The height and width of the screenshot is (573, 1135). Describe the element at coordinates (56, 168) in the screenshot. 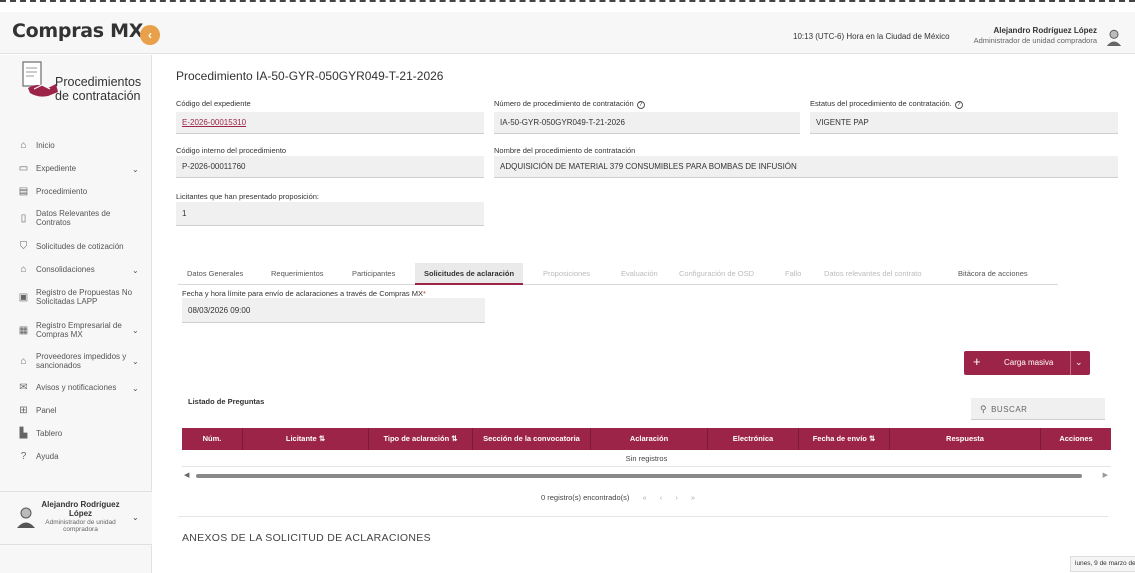

I see `sidebar-item-label: Expediente` at that location.